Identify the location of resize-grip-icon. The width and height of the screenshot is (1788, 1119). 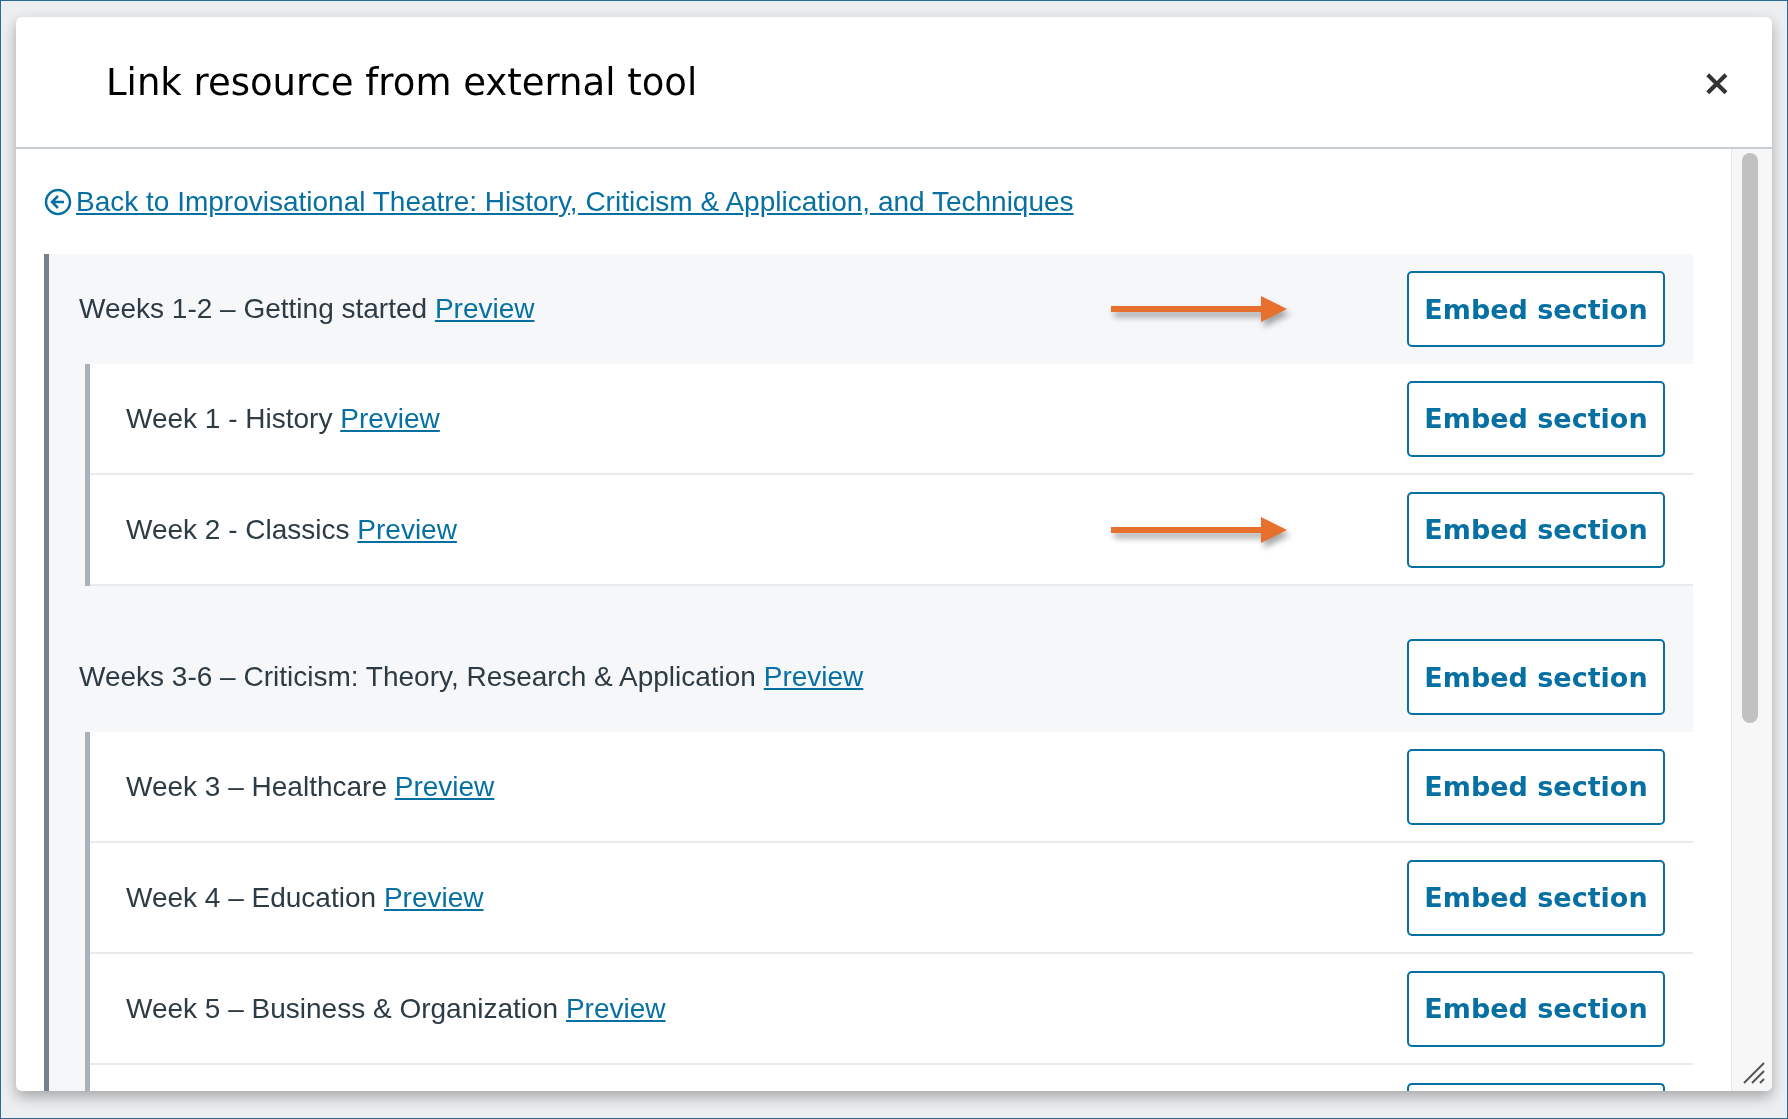
(1754, 1073).